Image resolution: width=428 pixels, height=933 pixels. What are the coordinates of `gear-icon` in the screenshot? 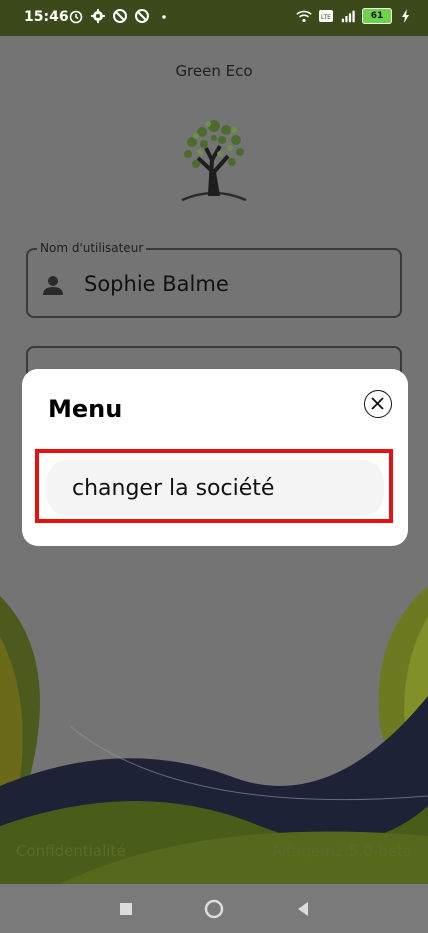 It's located at (98, 16).